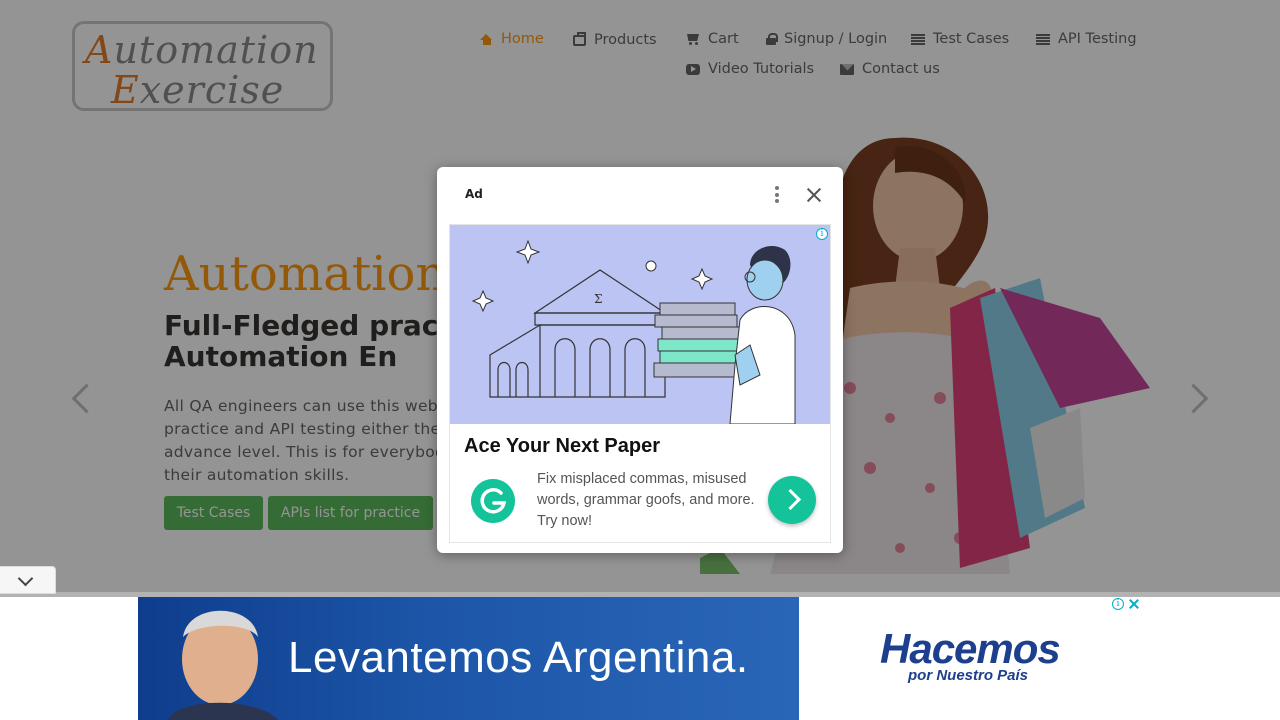  Describe the element at coordinates (223, 665) in the screenshot. I see `candidate-portrait` at that location.